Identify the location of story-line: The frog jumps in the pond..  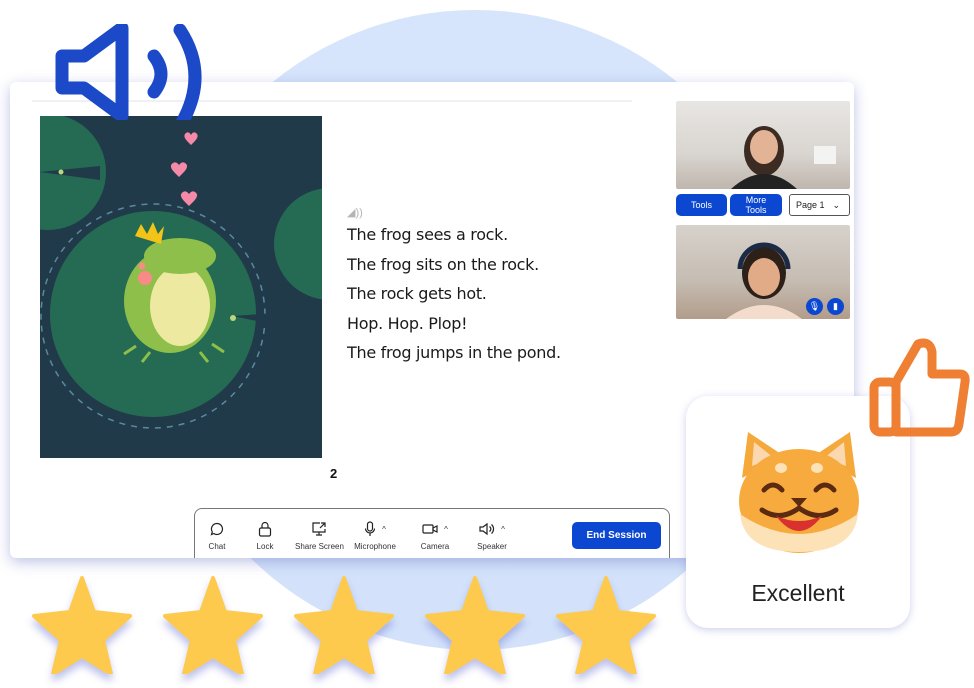
(454, 352).